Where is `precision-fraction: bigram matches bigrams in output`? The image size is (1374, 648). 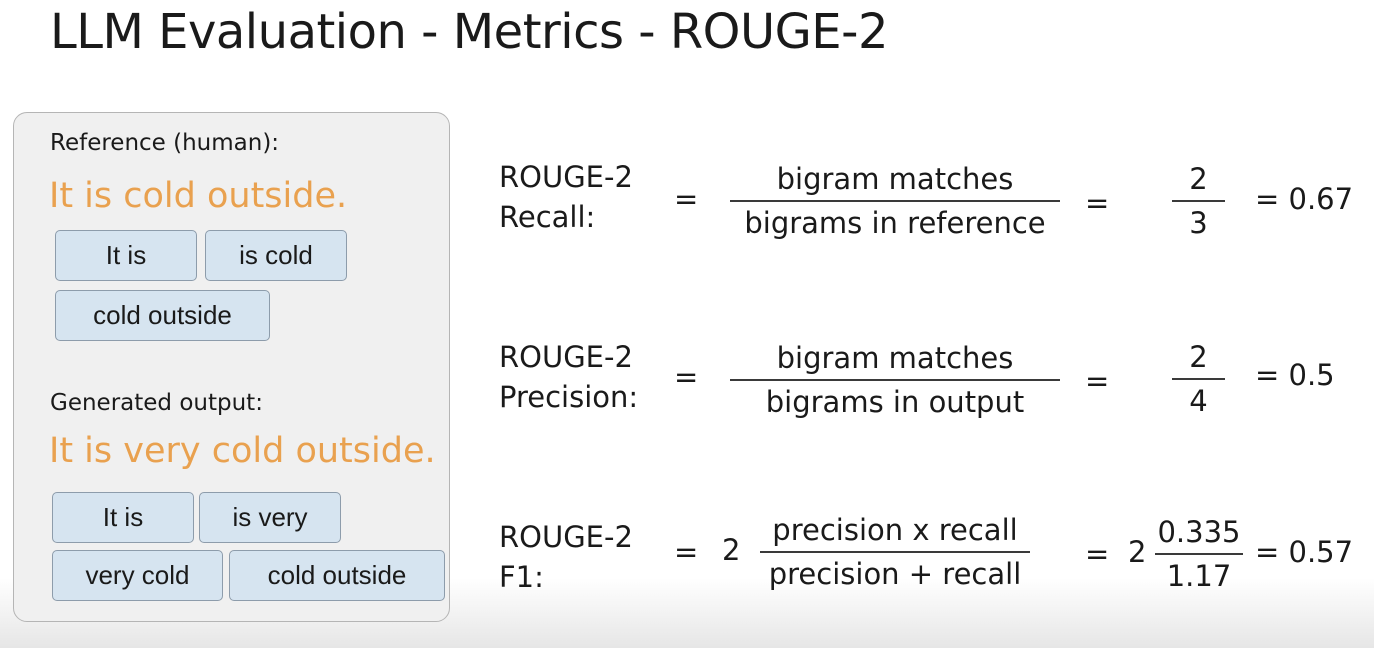
precision-fraction: bigram matches bigrams in output is located at coordinates (895, 380).